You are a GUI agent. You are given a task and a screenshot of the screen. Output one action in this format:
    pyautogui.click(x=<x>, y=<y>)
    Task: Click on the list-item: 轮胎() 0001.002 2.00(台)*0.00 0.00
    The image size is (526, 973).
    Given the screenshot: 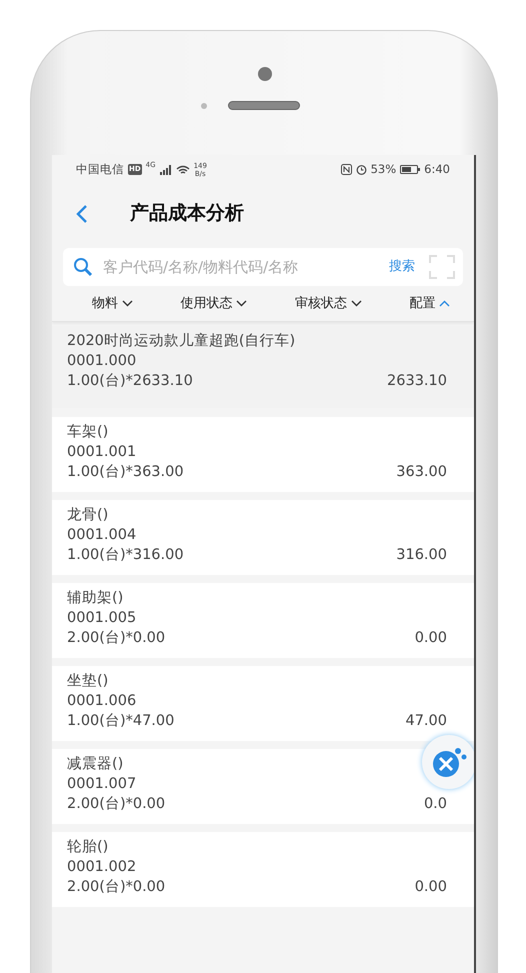 What is the action you would take?
    pyautogui.click(x=263, y=869)
    